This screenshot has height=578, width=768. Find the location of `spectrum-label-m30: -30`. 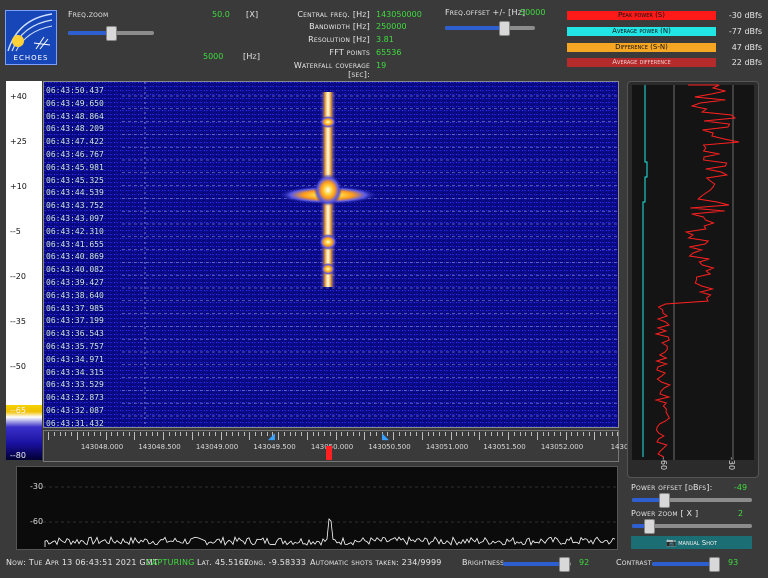

spectrum-label-m30: -30 is located at coordinates (37, 486).